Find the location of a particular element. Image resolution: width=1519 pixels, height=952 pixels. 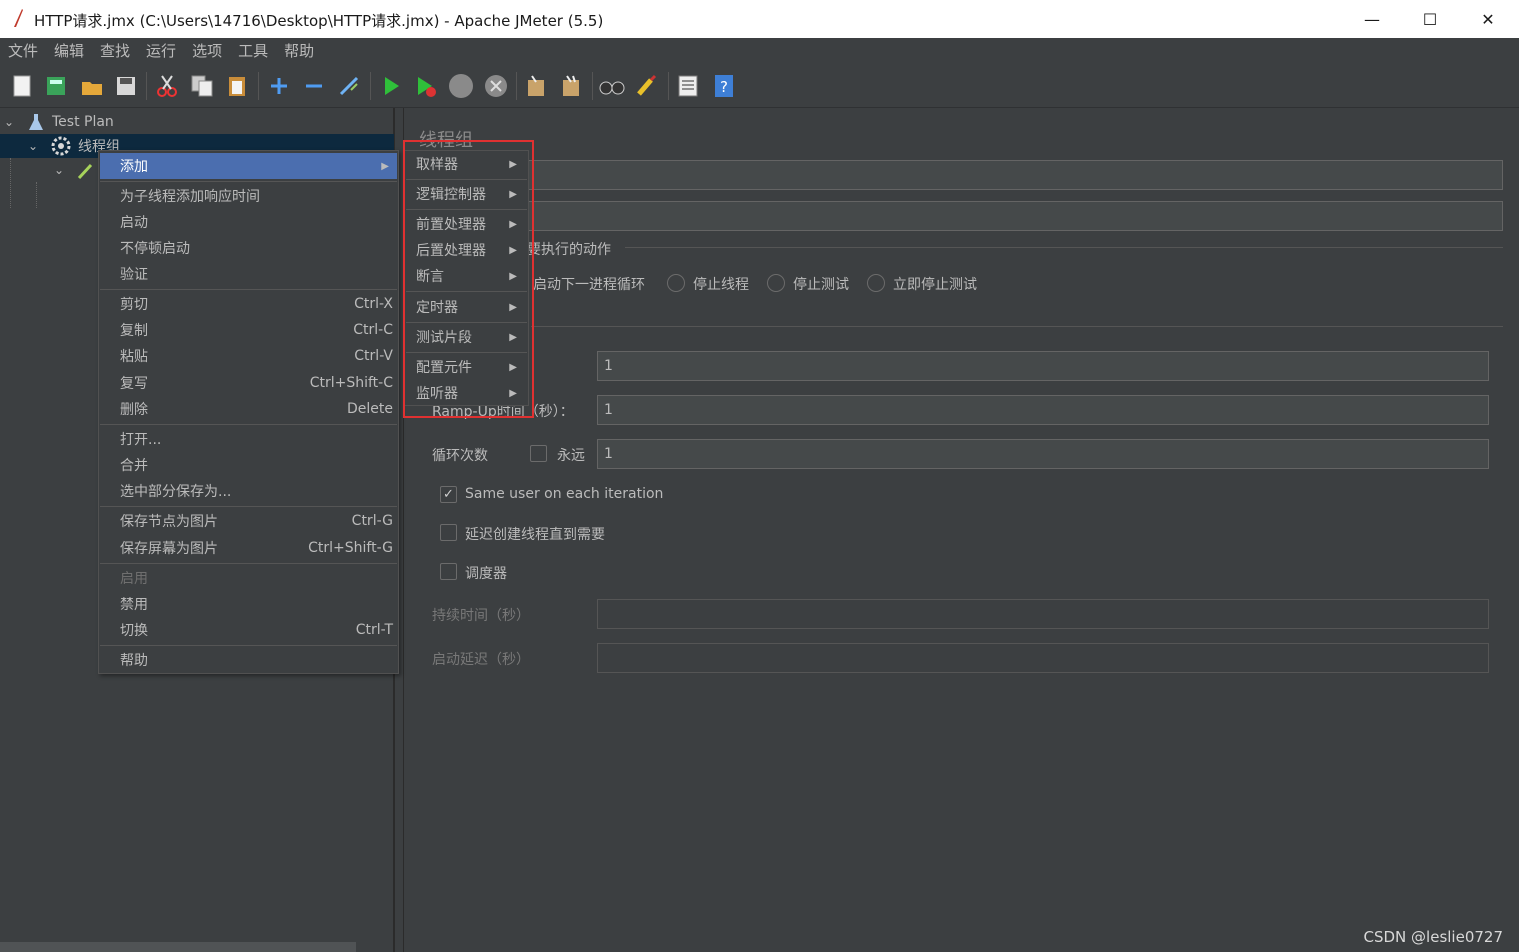

jmeter-feather-icon is located at coordinates (18, 18).